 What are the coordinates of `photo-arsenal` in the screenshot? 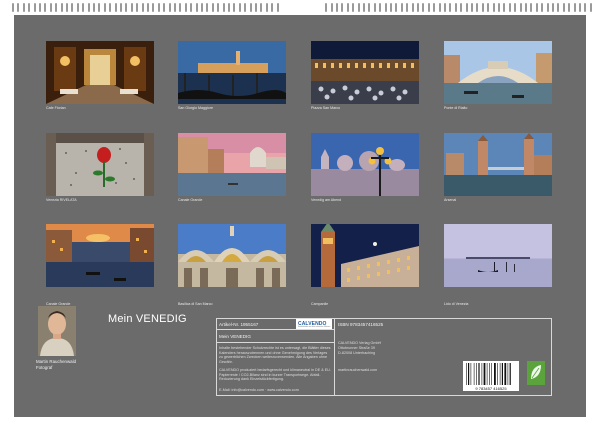 It's located at (498, 164).